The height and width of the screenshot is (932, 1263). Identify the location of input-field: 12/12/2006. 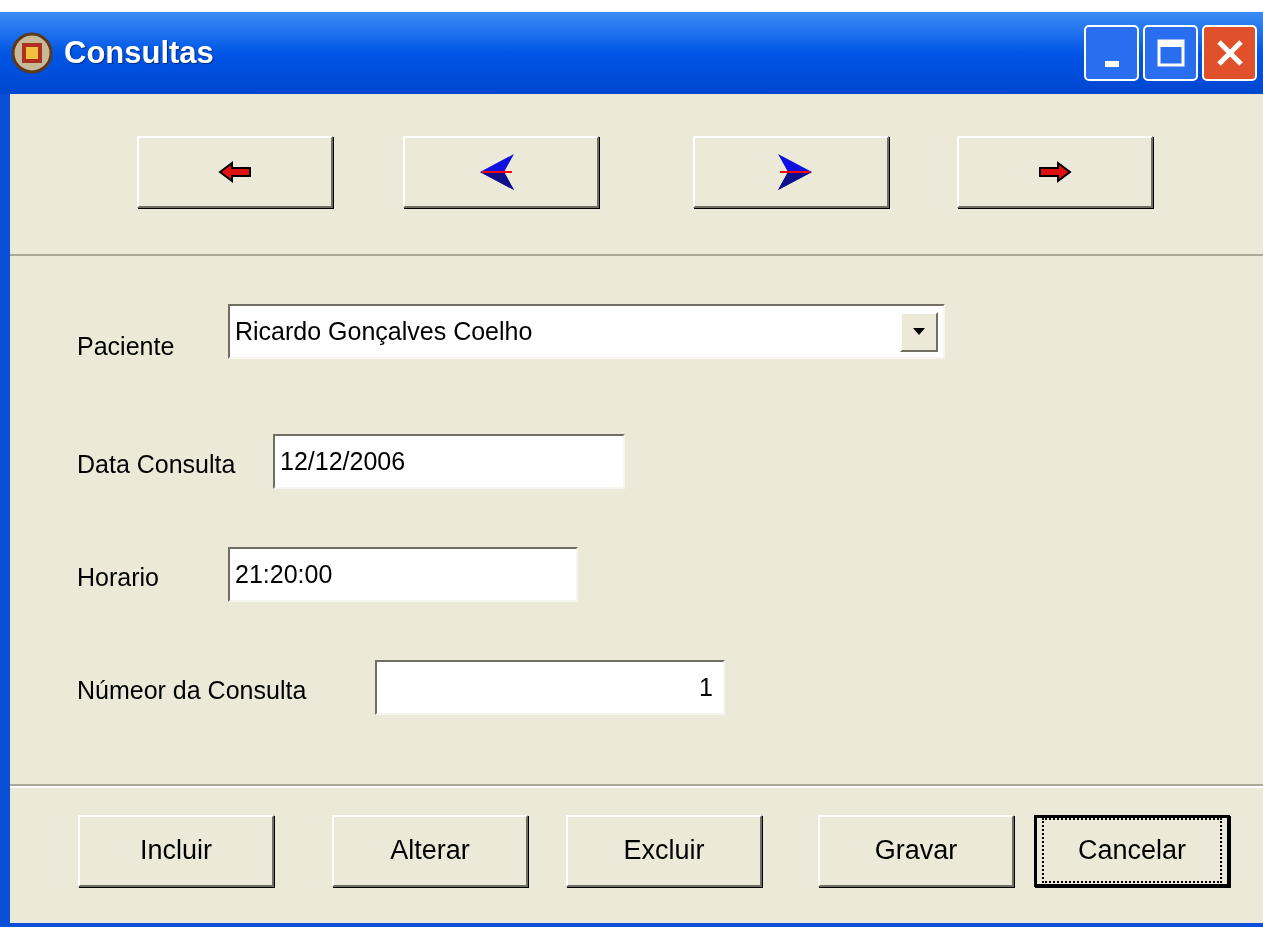
(449, 461).